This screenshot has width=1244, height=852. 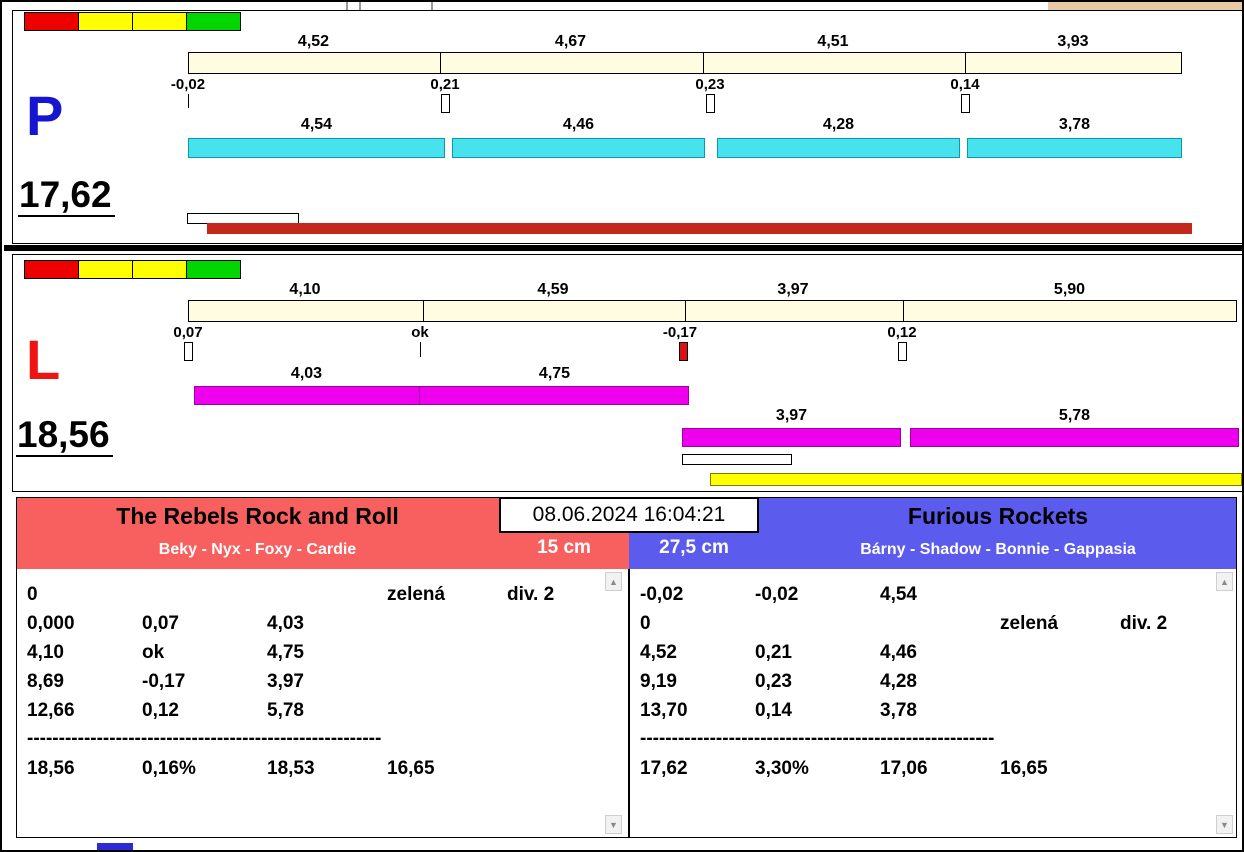 I want to click on lane-l-split-label: 5,78, so click(x=1074, y=415).